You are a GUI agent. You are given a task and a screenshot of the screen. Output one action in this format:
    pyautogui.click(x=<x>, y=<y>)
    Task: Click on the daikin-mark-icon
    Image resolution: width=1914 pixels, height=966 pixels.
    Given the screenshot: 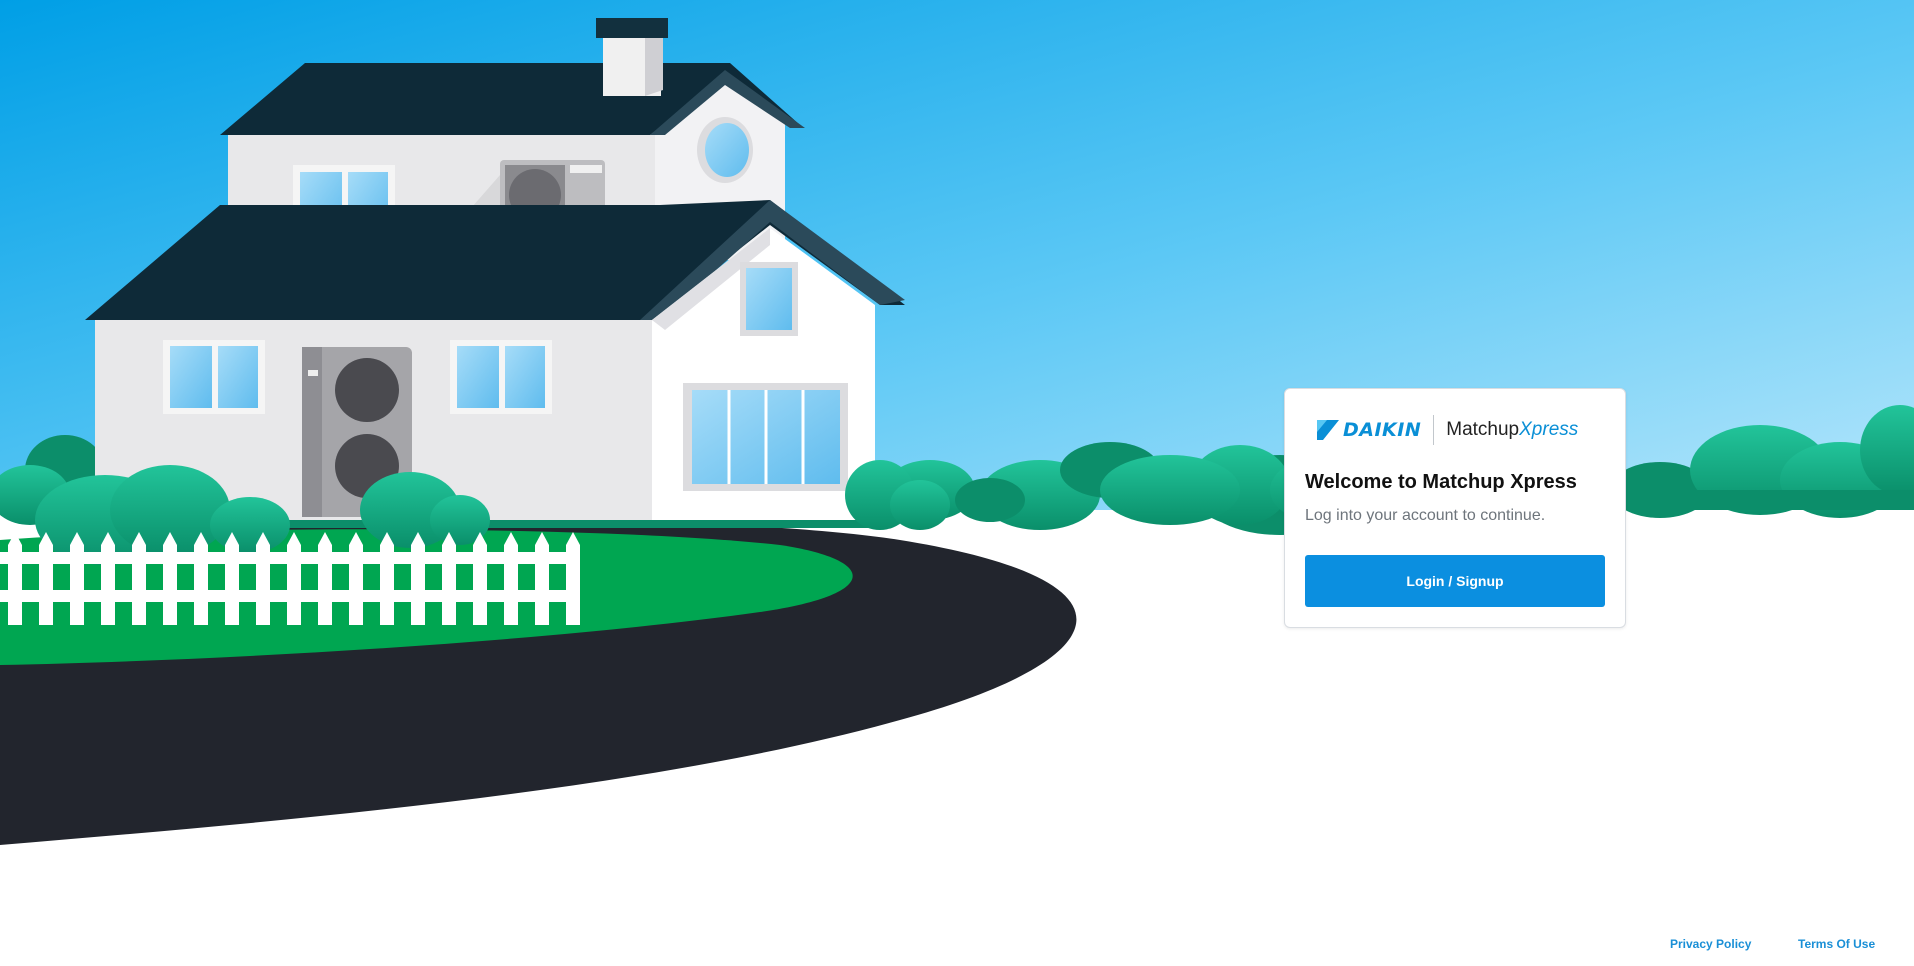 What is the action you would take?
    pyautogui.click(x=1328, y=430)
    